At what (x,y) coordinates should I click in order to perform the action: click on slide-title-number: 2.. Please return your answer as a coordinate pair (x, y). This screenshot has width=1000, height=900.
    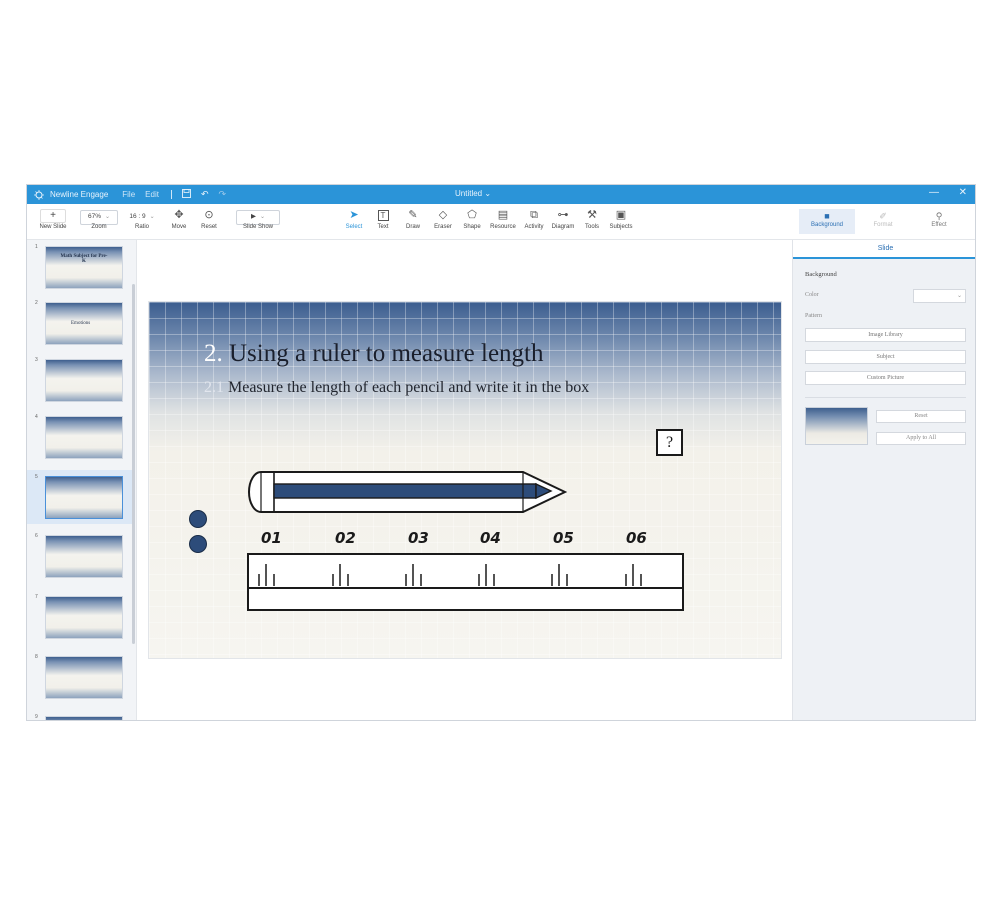
    Looking at the image, I should click on (213, 353).